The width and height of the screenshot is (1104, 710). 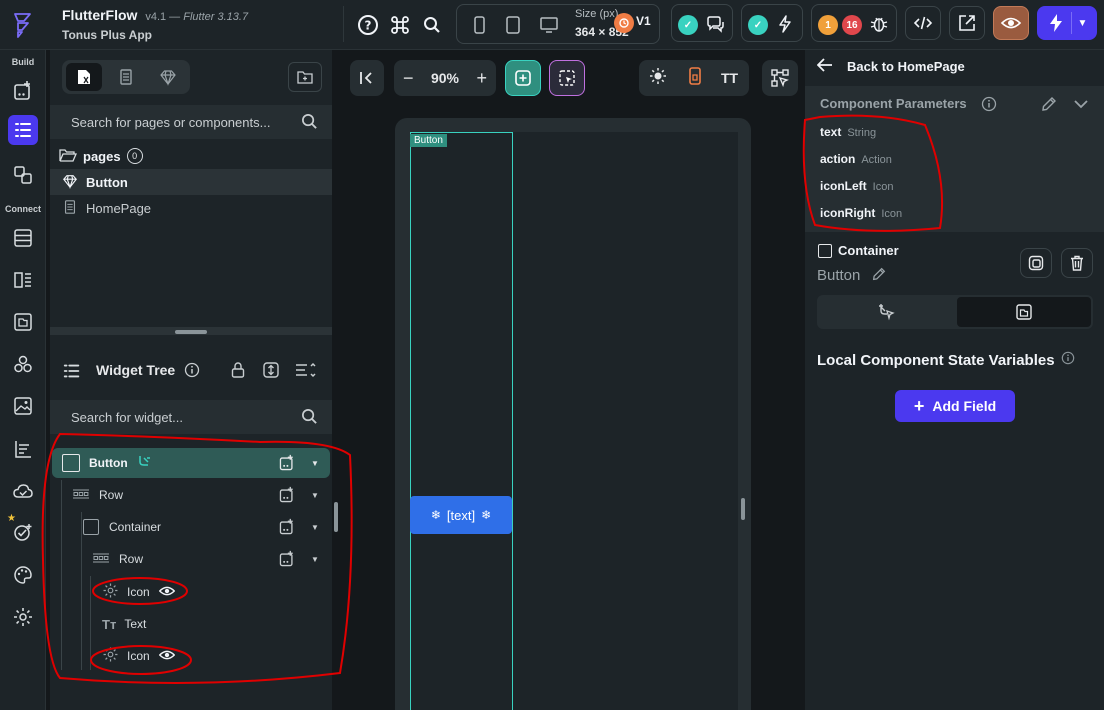 What do you see at coordinates (861, 213) in the screenshot?
I see `param-icon-right: iconRight Icon` at bounding box center [861, 213].